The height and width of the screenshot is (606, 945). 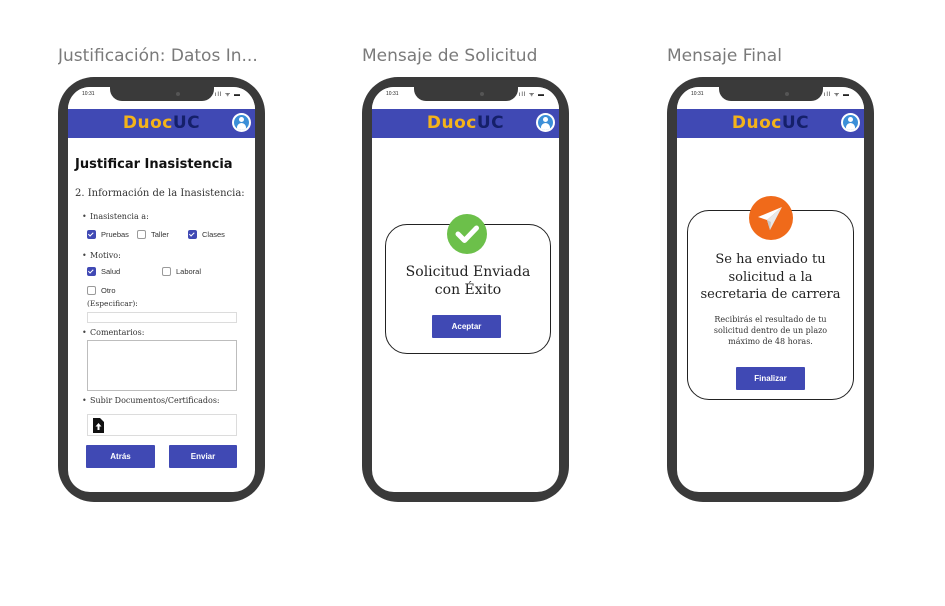 What do you see at coordinates (153, 234) in the screenshot?
I see `checkbox-taller: Taller` at bounding box center [153, 234].